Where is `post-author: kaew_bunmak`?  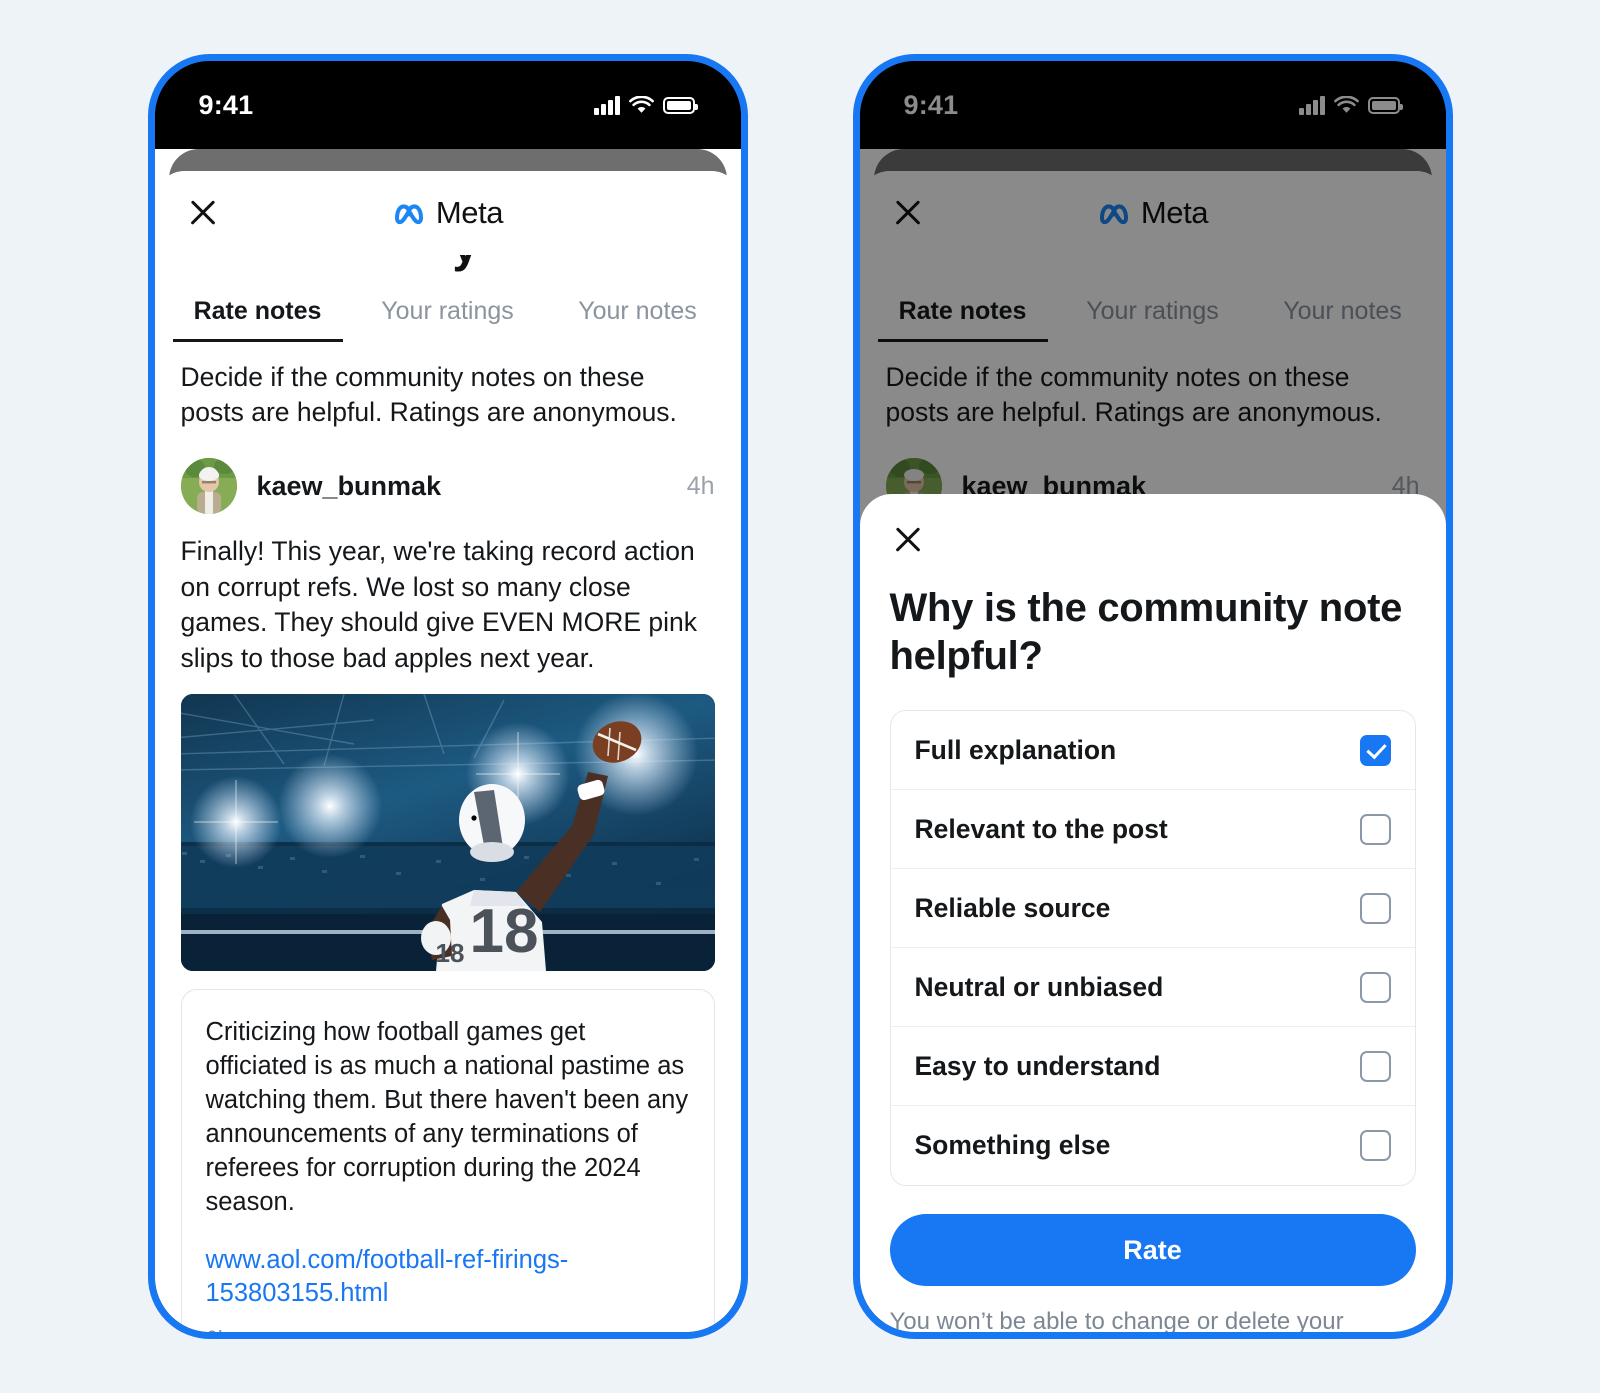
post-author: kaew_bunmak is located at coordinates (349, 486).